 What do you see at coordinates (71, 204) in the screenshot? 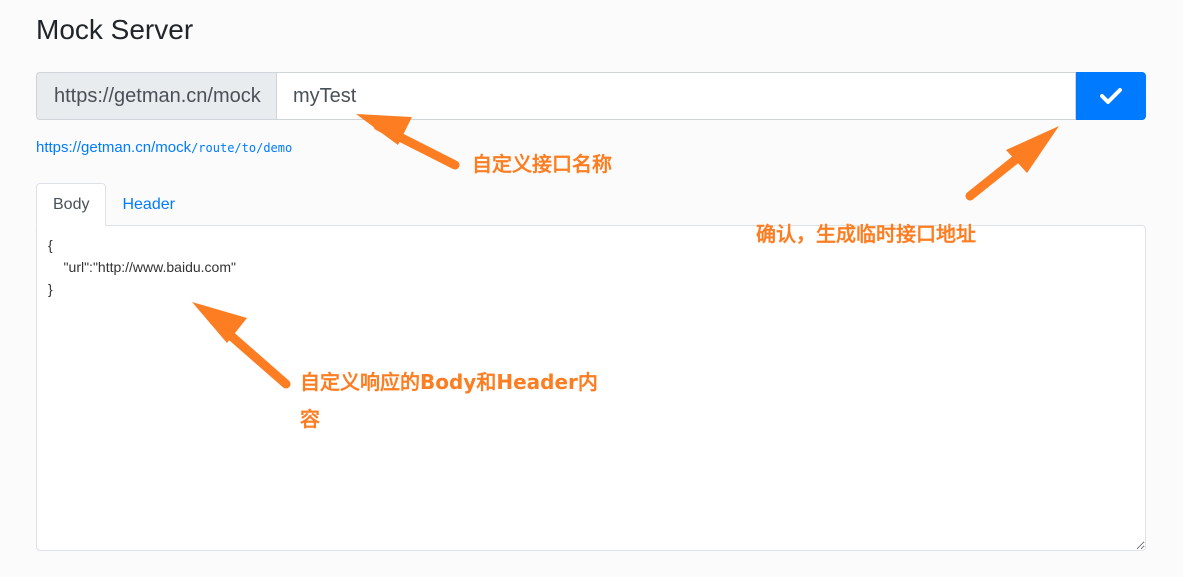
I see `tab-body: Body` at bounding box center [71, 204].